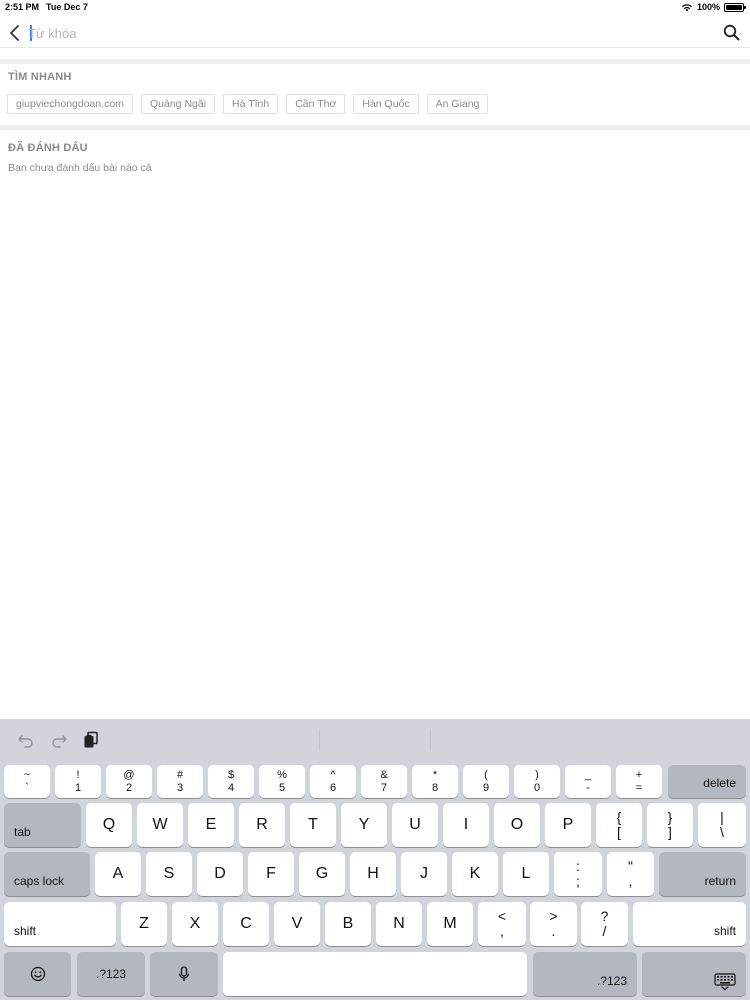  What do you see at coordinates (373, 874) in the screenshot?
I see `key-h: H` at bounding box center [373, 874].